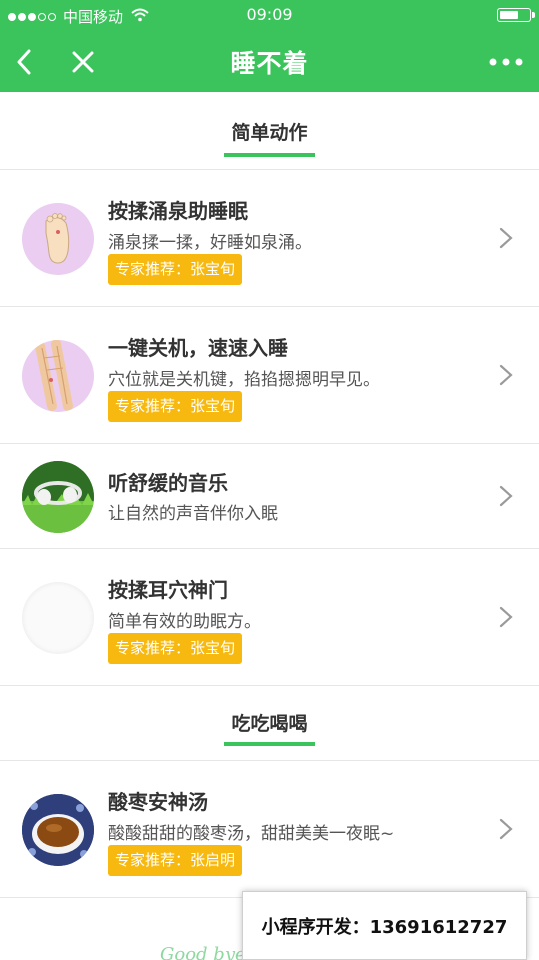 Image resolution: width=539 pixels, height=960 pixels. I want to click on battery-icon, so click(516, 15).